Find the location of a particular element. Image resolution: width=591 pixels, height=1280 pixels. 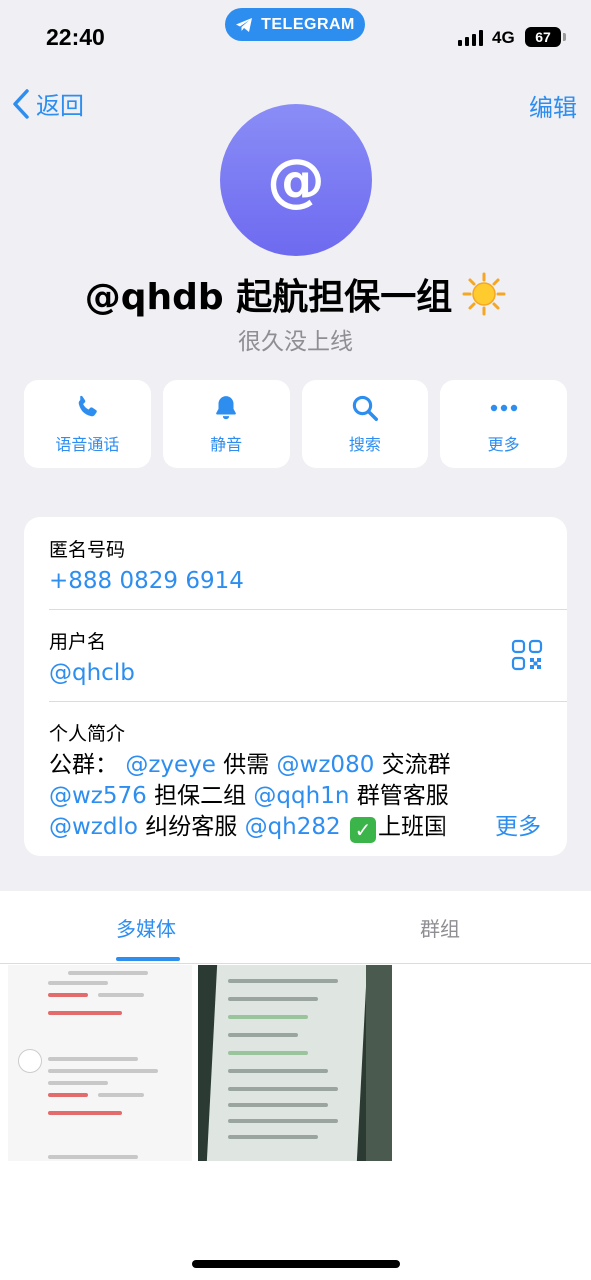

bio-line: 公群： @zyeye 供需 @wz080 交流群 is located at coordinates (298, 765).